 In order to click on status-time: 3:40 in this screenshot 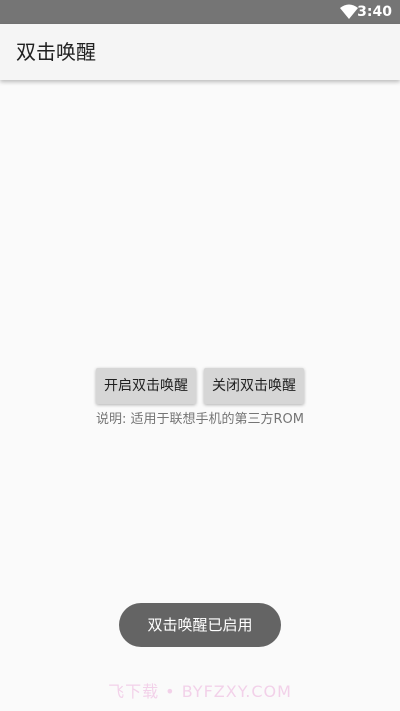, I will do `click(374, 12)`.